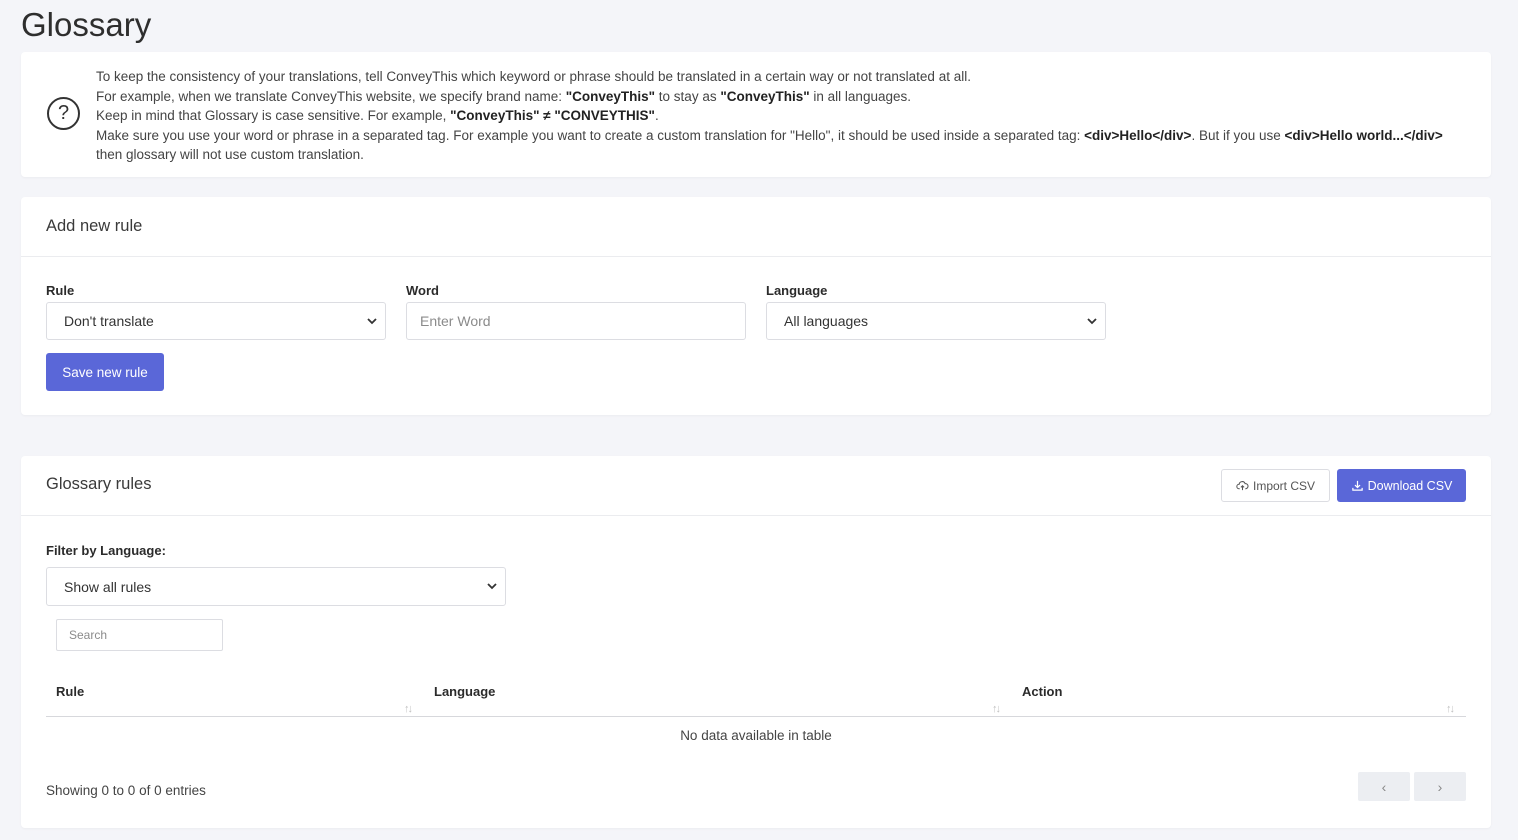 This screenshot has width=1518, height=840. What do you see at coordinates (139, 635) in the screenshot?
I see `search-input: Search` at bounding box center [139, 635].